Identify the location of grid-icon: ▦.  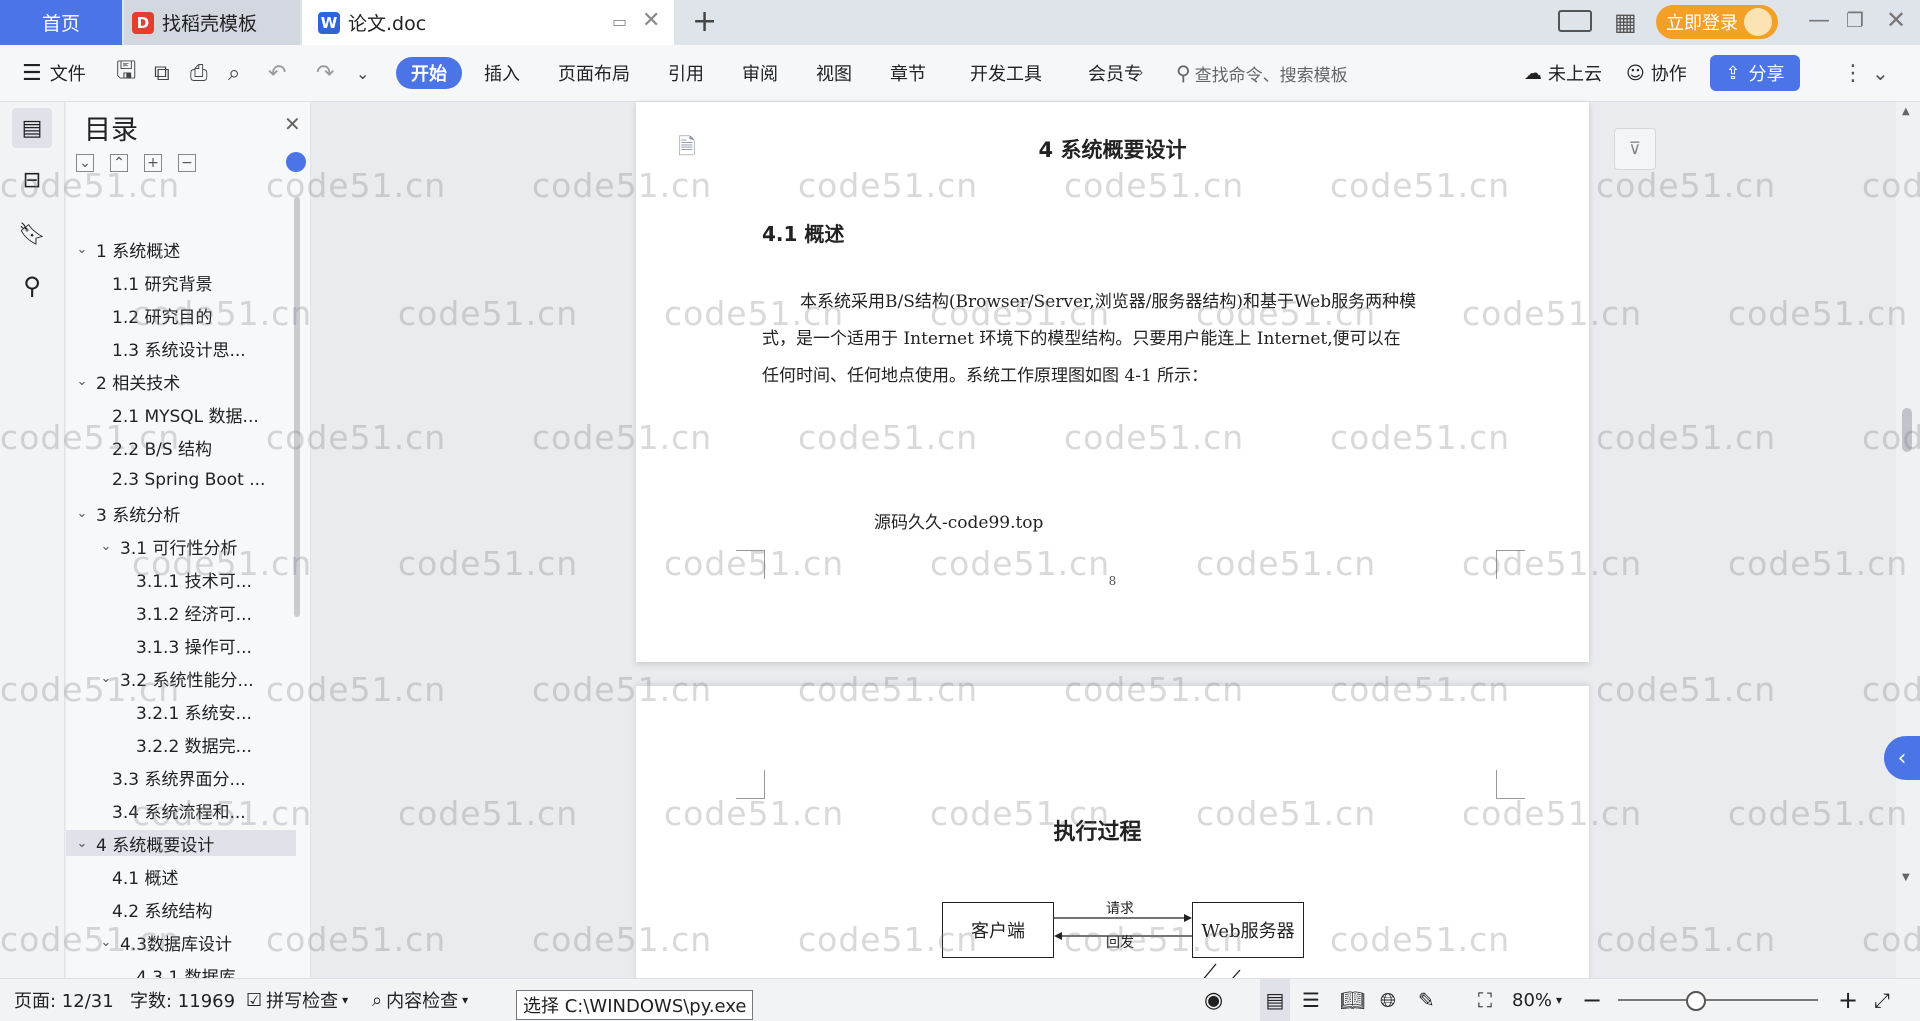
(1625, 22).